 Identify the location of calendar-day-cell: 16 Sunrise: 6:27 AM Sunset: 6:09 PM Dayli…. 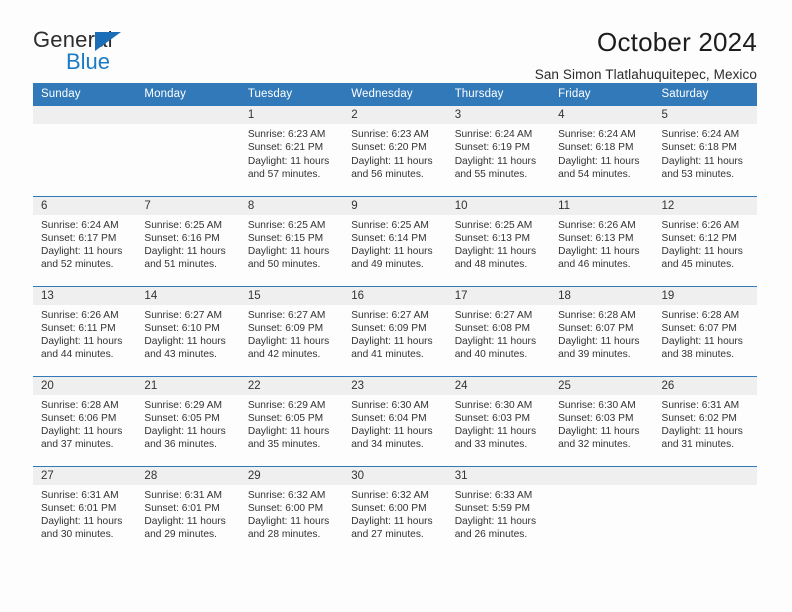
(395, 330).